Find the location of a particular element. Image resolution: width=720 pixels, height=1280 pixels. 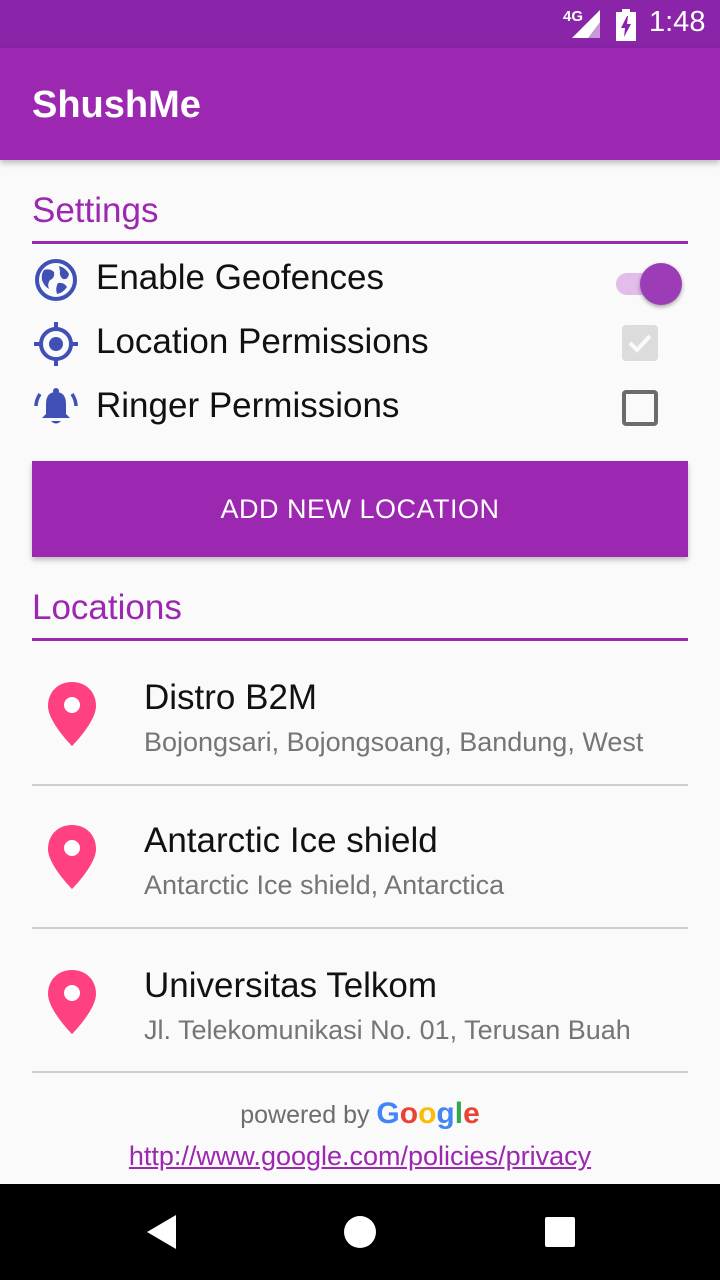

setting-location-permissions: Location Permissions is located at coordinates (360, 342).